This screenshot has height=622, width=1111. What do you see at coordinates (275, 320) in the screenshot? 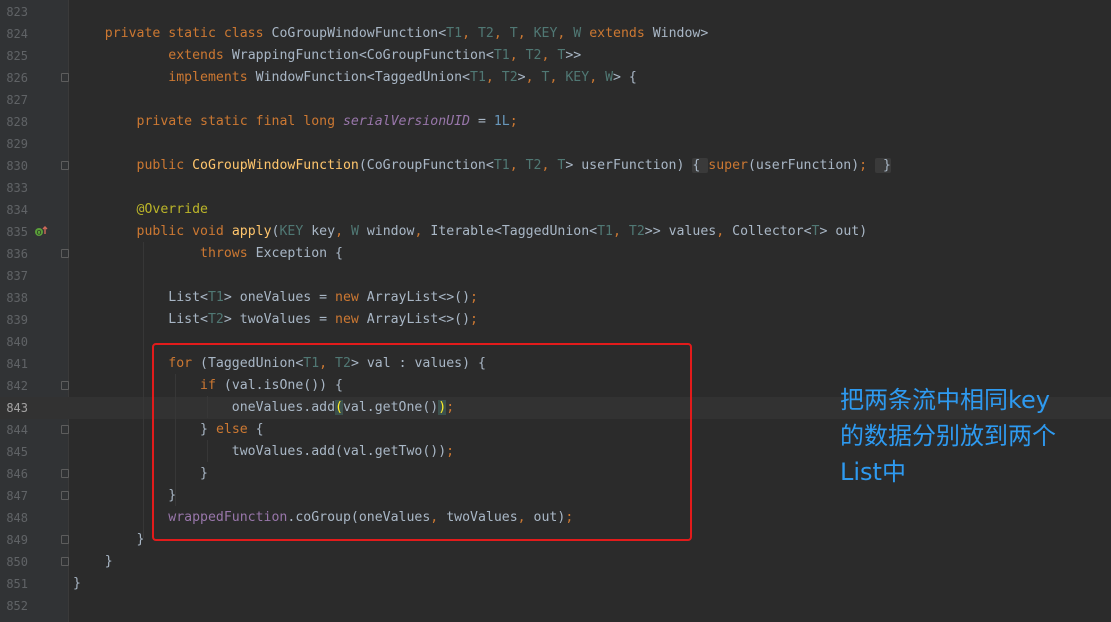
I see `code-text: List<T2> twoValues = new ArrayList<>();` at bounding box center [275, 320].